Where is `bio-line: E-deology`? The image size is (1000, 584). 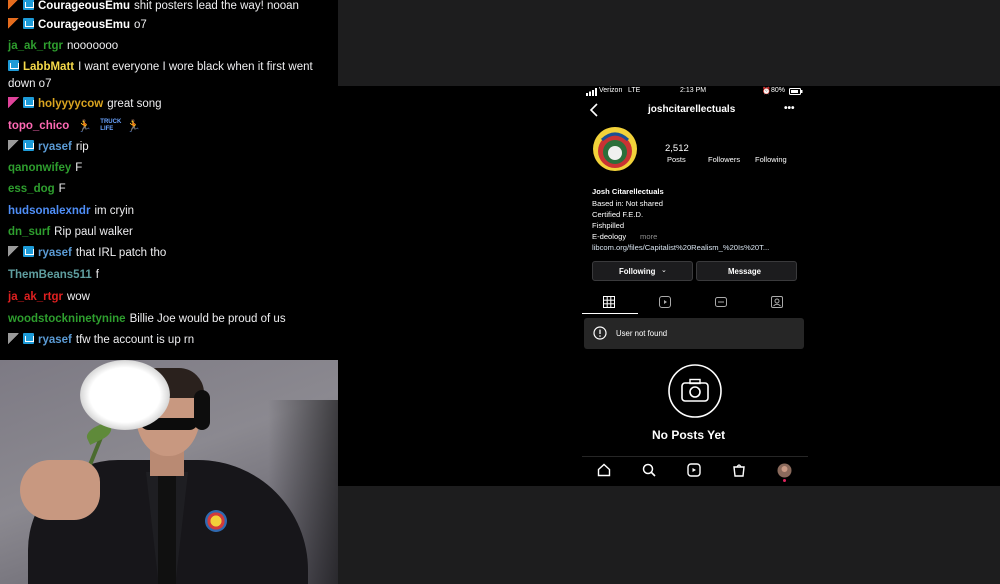
bio-line: E-deology is located at coordinates (609, 236).